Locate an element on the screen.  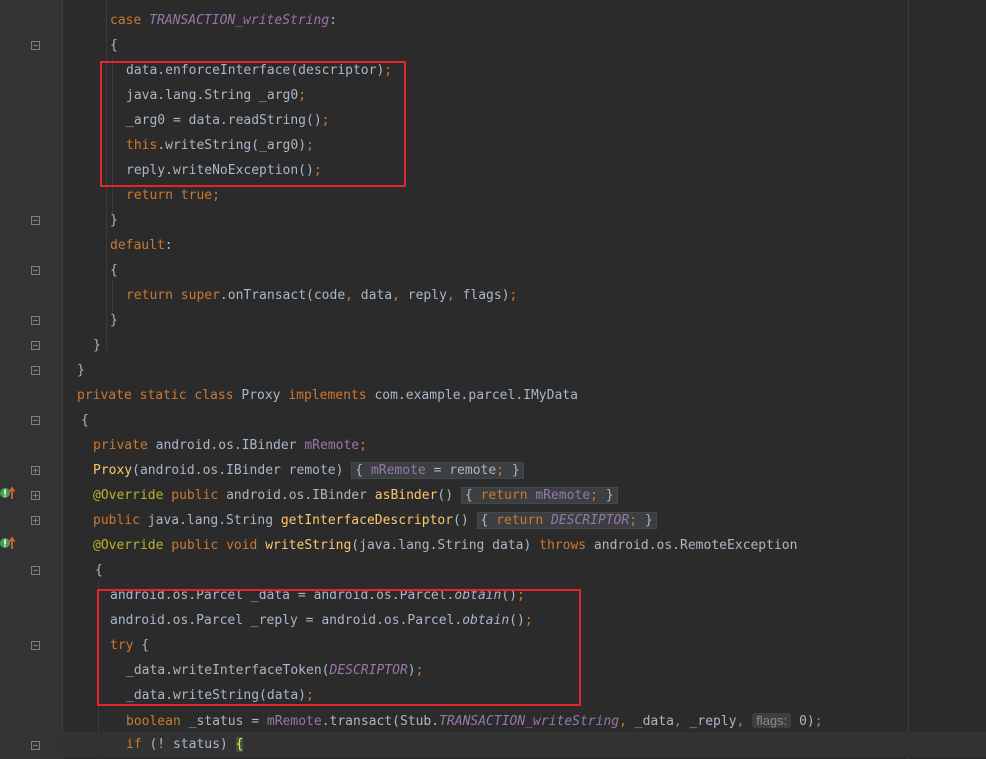
parameter-hint: flags: is located at coordinates (772, 720).